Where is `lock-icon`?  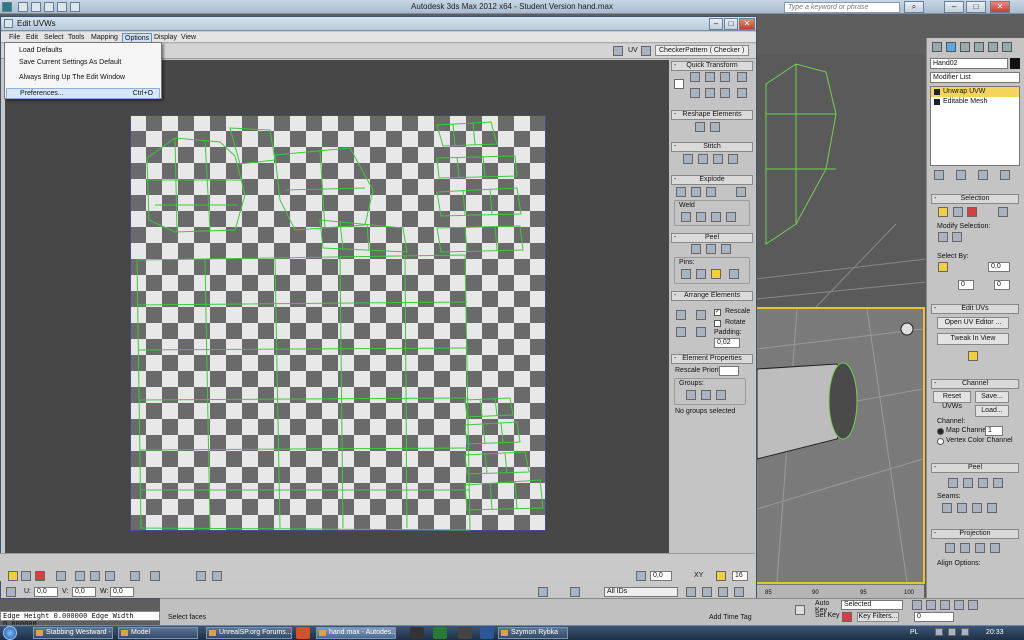
lock-icon is located at coordinates (543, 592).